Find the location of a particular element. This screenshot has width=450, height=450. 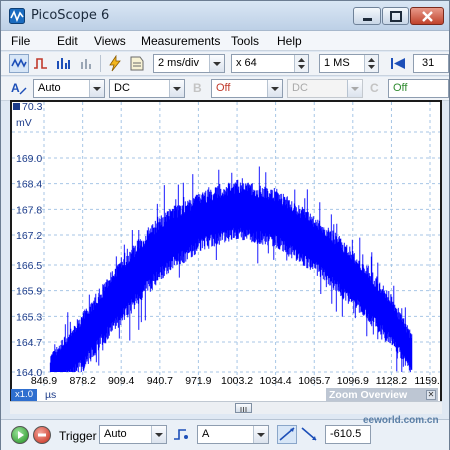

x-tick-label: 909.4 is located at coordinates (121, 381).